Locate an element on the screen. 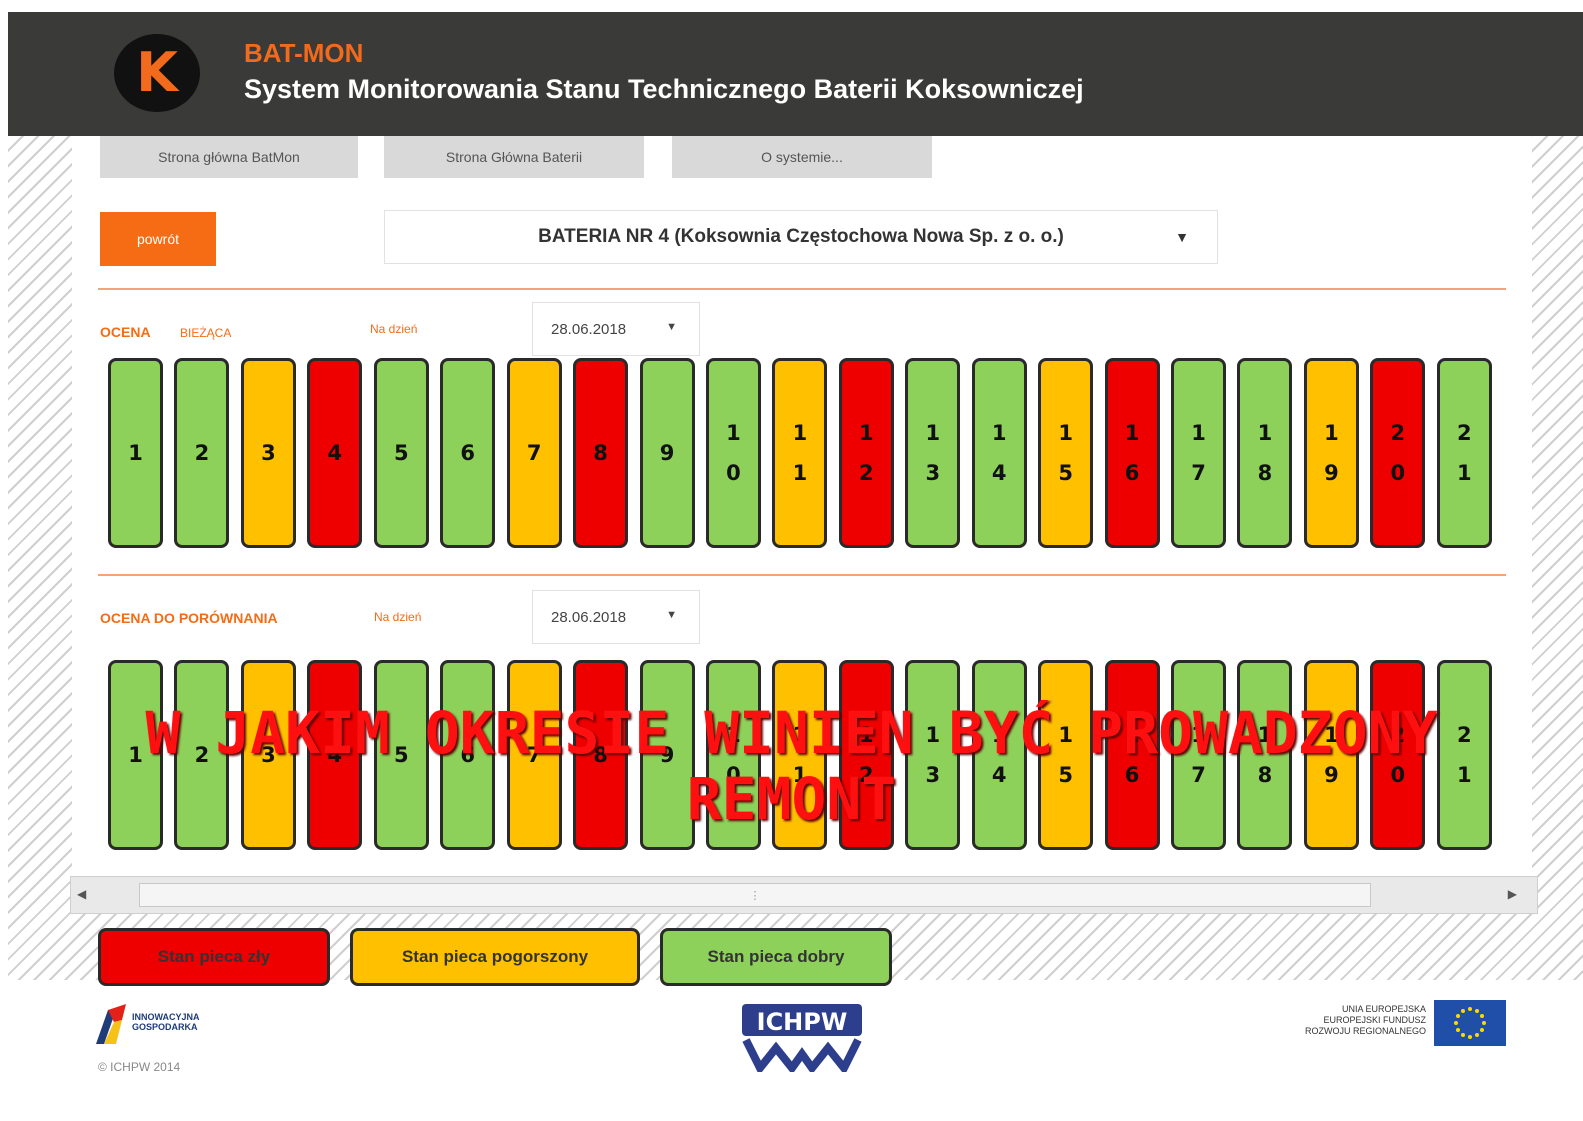  innowacyjna-gospodarka-logo: INNOWACYJNA GOSPODARKA is located at coordinates (176, 1025).